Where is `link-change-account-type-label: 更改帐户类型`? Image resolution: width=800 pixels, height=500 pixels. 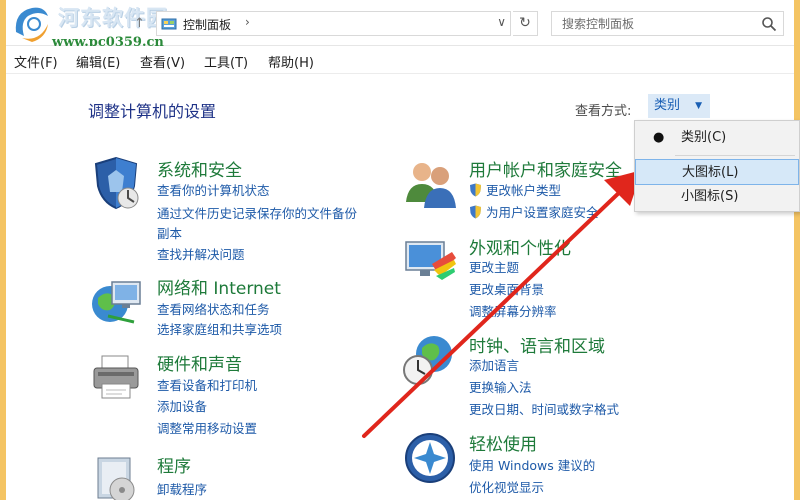
link-change-account-type-label: 更改帐户类型 is located at coordinates (524, 190).